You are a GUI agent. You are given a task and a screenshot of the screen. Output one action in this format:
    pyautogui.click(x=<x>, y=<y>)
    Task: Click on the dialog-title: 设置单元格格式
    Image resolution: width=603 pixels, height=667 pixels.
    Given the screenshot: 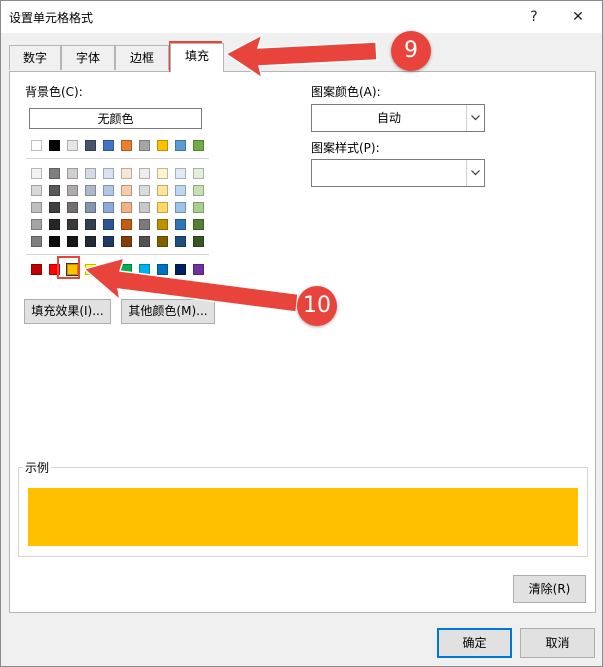 What is the action you would take?
    pyautogui.click(x=51, y=18)
    